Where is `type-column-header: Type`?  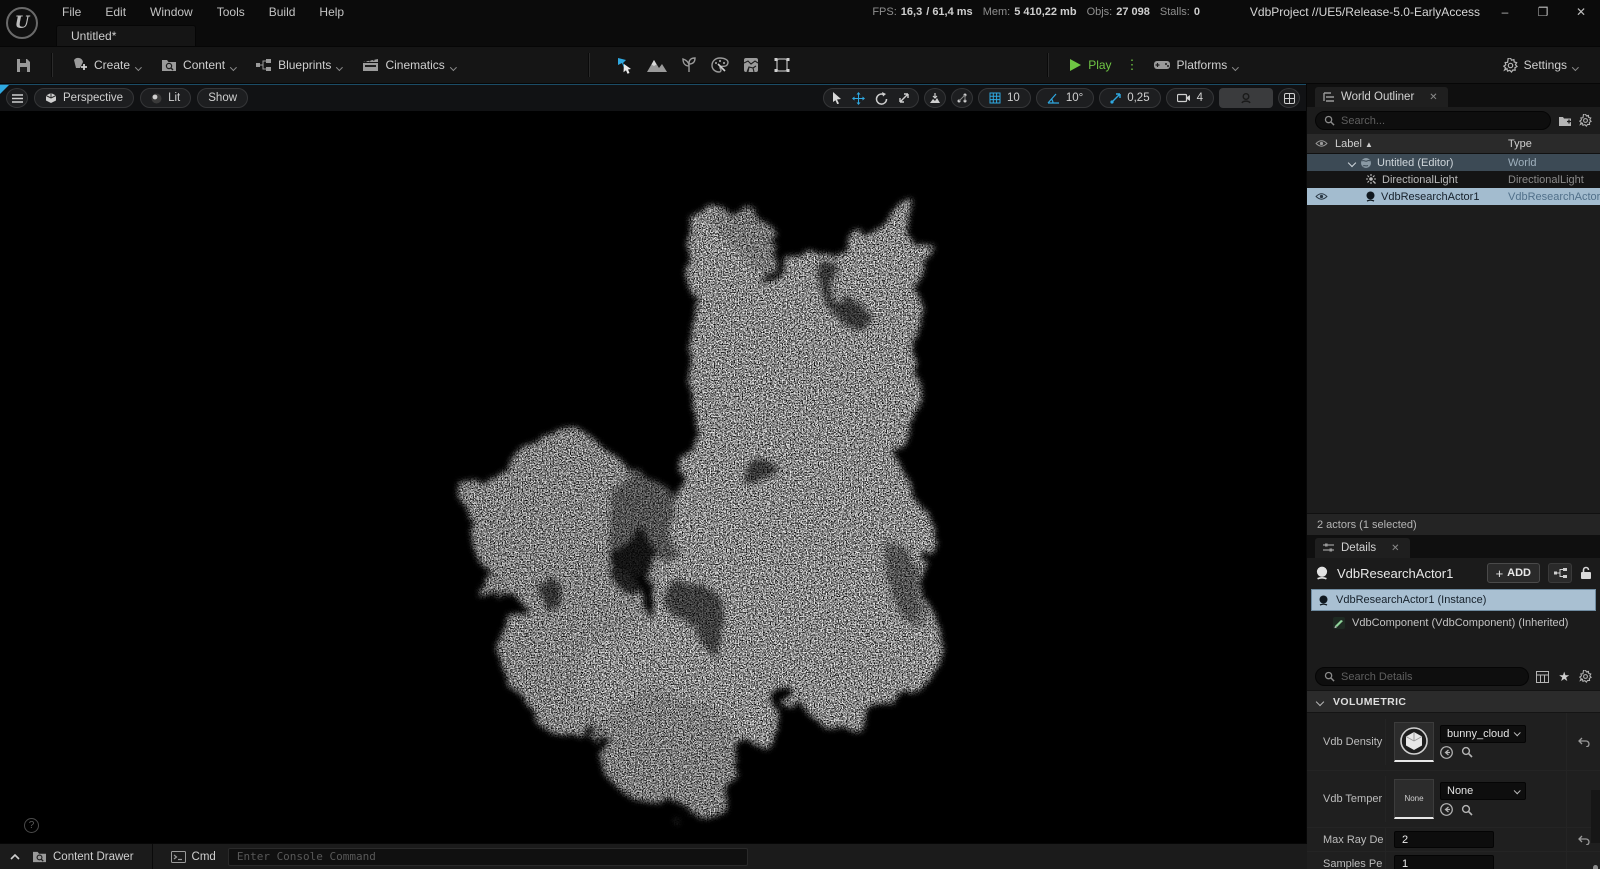
type-column-header: Type is located at coordinates (1554, 144).